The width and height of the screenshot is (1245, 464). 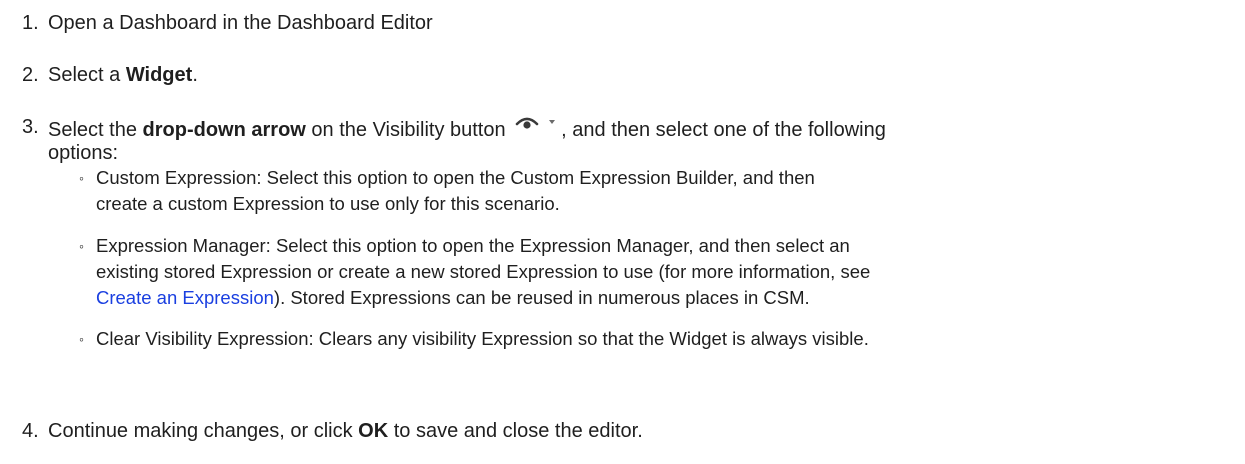 I want to click on step-text-pre: Select the, so click(x=95, y=130).